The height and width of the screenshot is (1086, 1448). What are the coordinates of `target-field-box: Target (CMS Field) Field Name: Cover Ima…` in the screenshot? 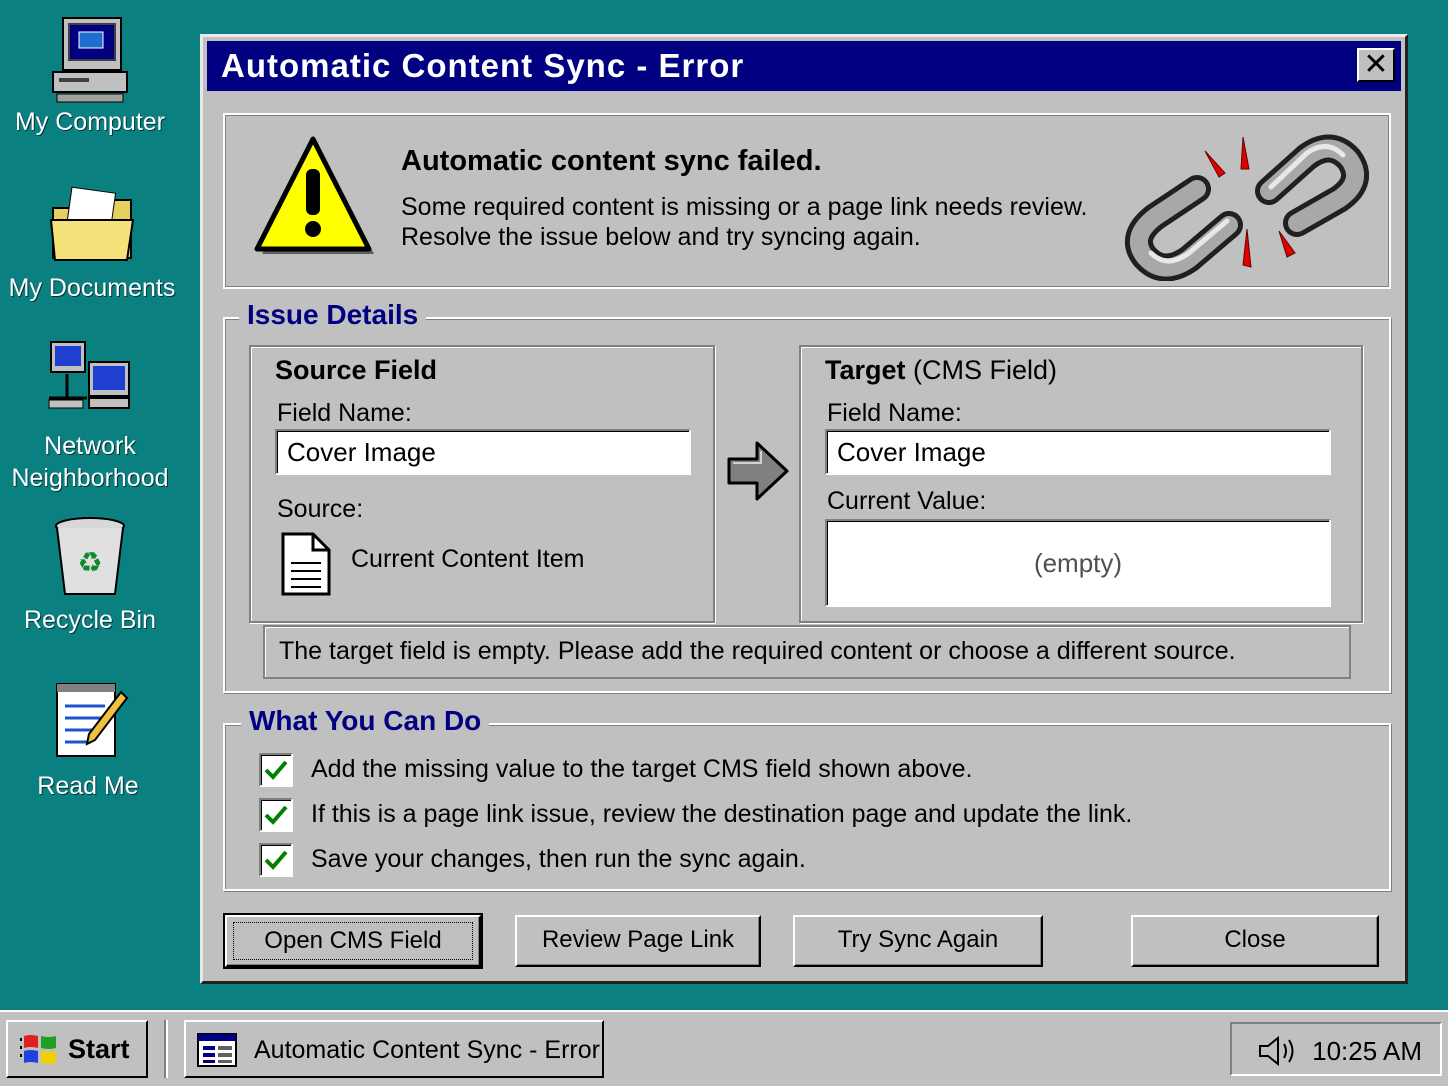 It's located at (1081, 484).